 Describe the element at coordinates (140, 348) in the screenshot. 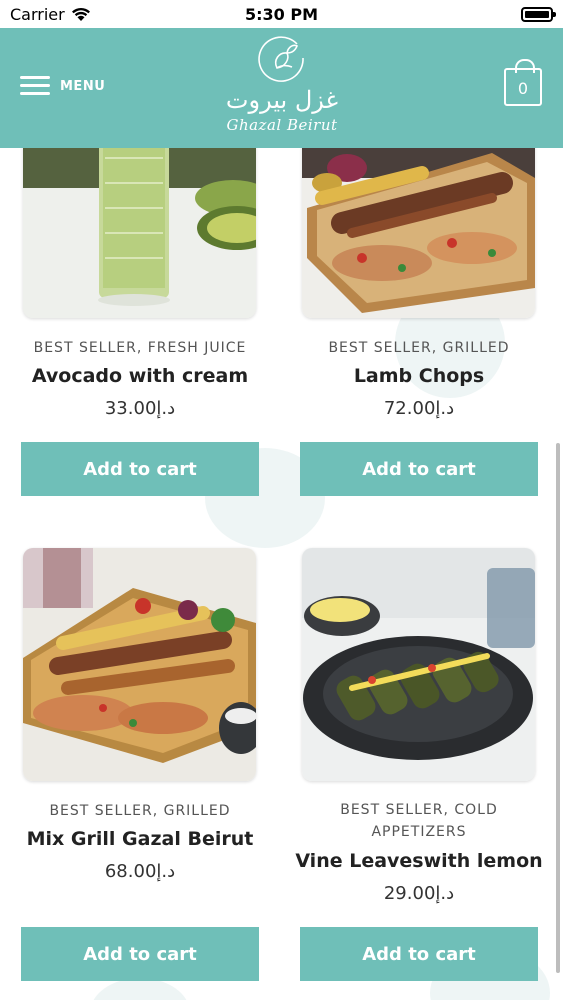

I see `product-categories: BEST SELLER, FRESH JUICE` at that location.